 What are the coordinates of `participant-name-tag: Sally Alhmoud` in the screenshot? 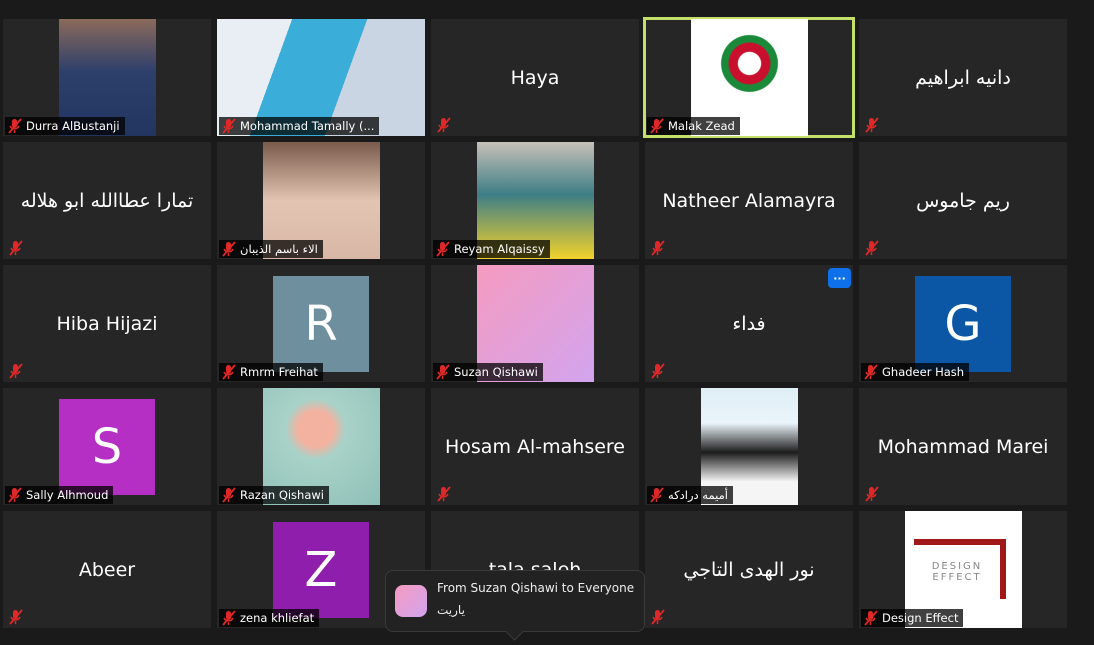 It's located at (59, 495).